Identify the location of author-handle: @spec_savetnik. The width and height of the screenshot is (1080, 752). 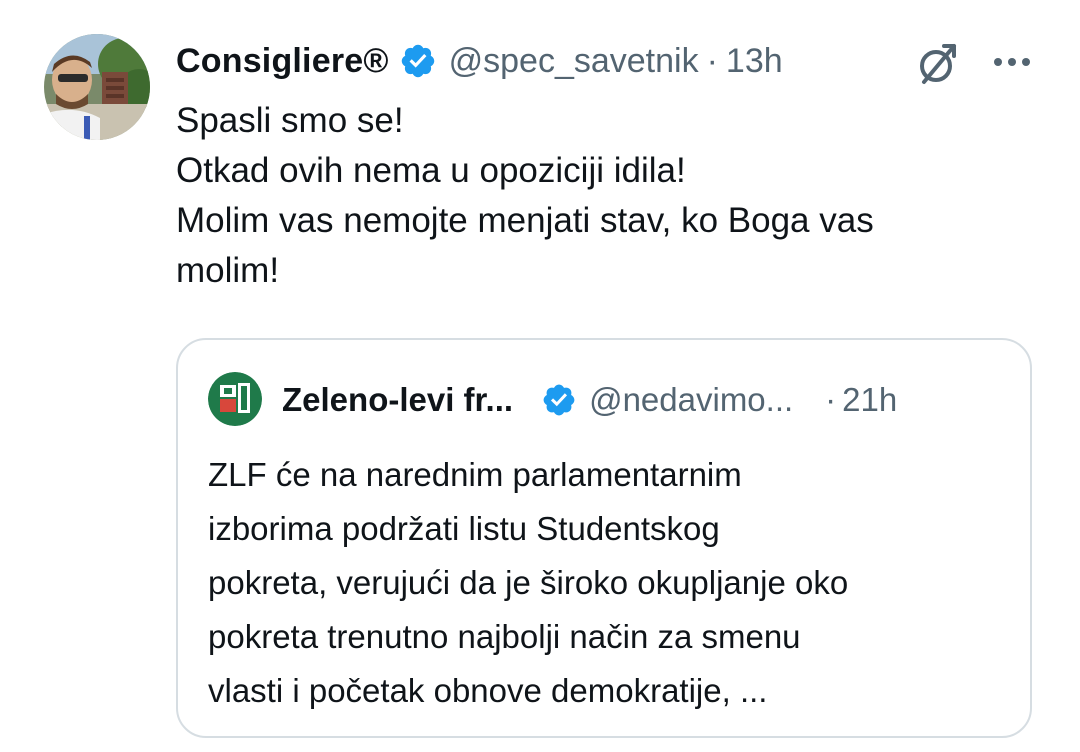
(574, 61).